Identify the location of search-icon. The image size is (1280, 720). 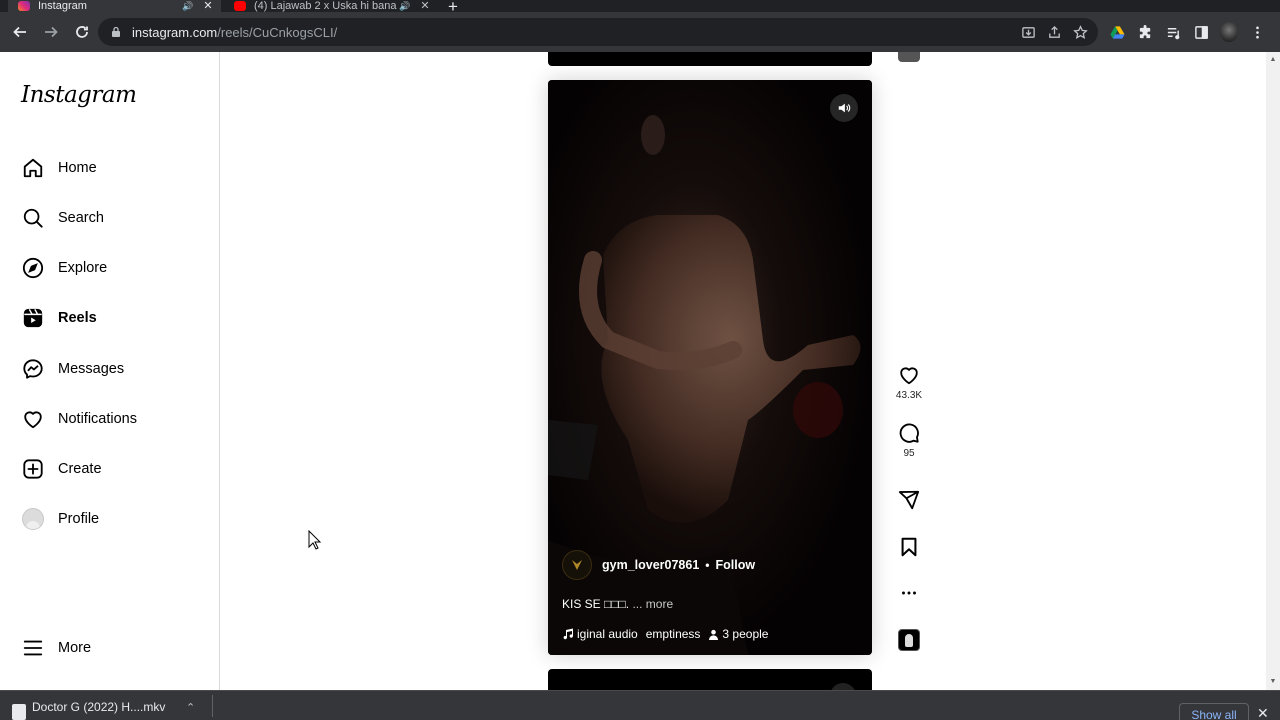
(33, 218).